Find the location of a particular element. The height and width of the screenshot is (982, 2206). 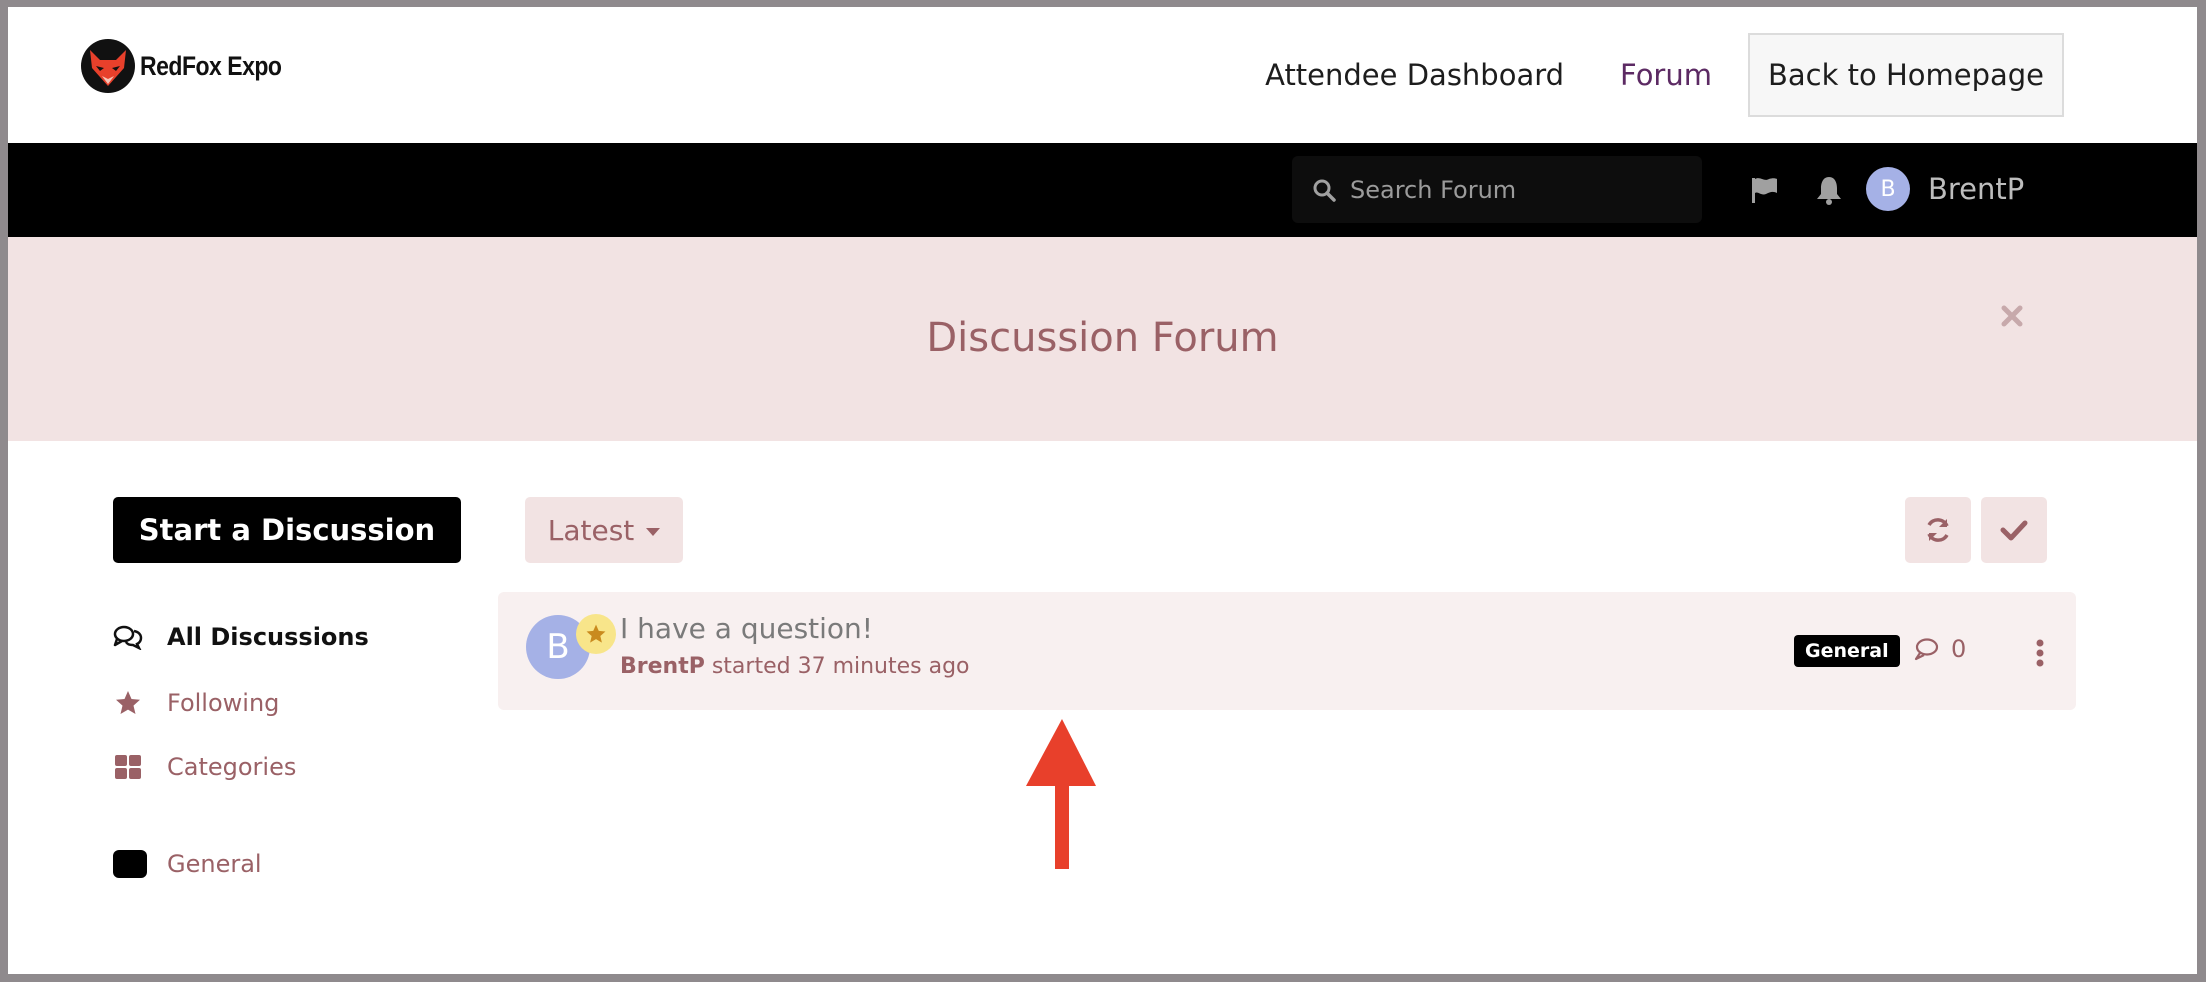

avatar: B is located at coordinates (1888, 189).